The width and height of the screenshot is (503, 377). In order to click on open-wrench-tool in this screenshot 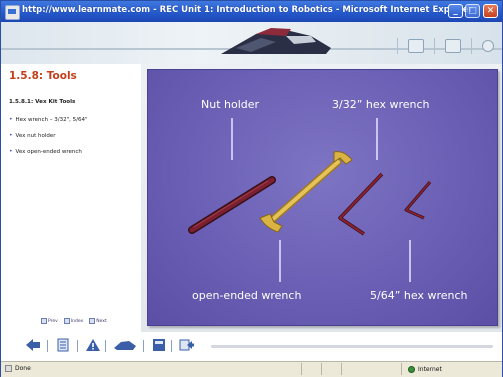, I will do `click(306, 192)`.